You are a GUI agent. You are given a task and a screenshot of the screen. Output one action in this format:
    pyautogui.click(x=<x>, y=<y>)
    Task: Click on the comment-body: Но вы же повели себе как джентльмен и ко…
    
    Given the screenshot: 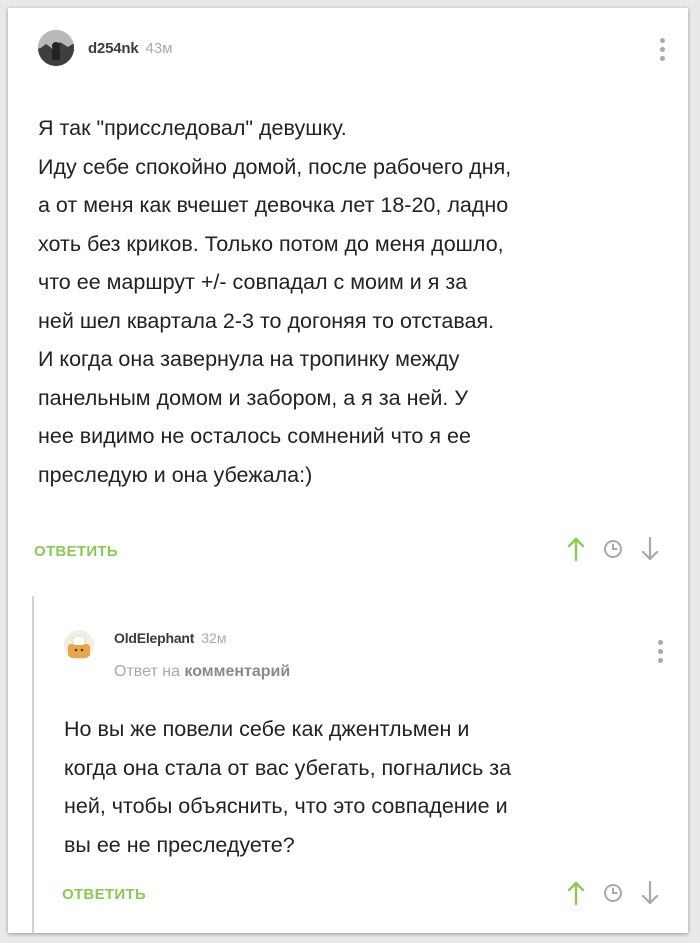 What is the action you would take?
    pyautogui.click(x=287, y=787)
    